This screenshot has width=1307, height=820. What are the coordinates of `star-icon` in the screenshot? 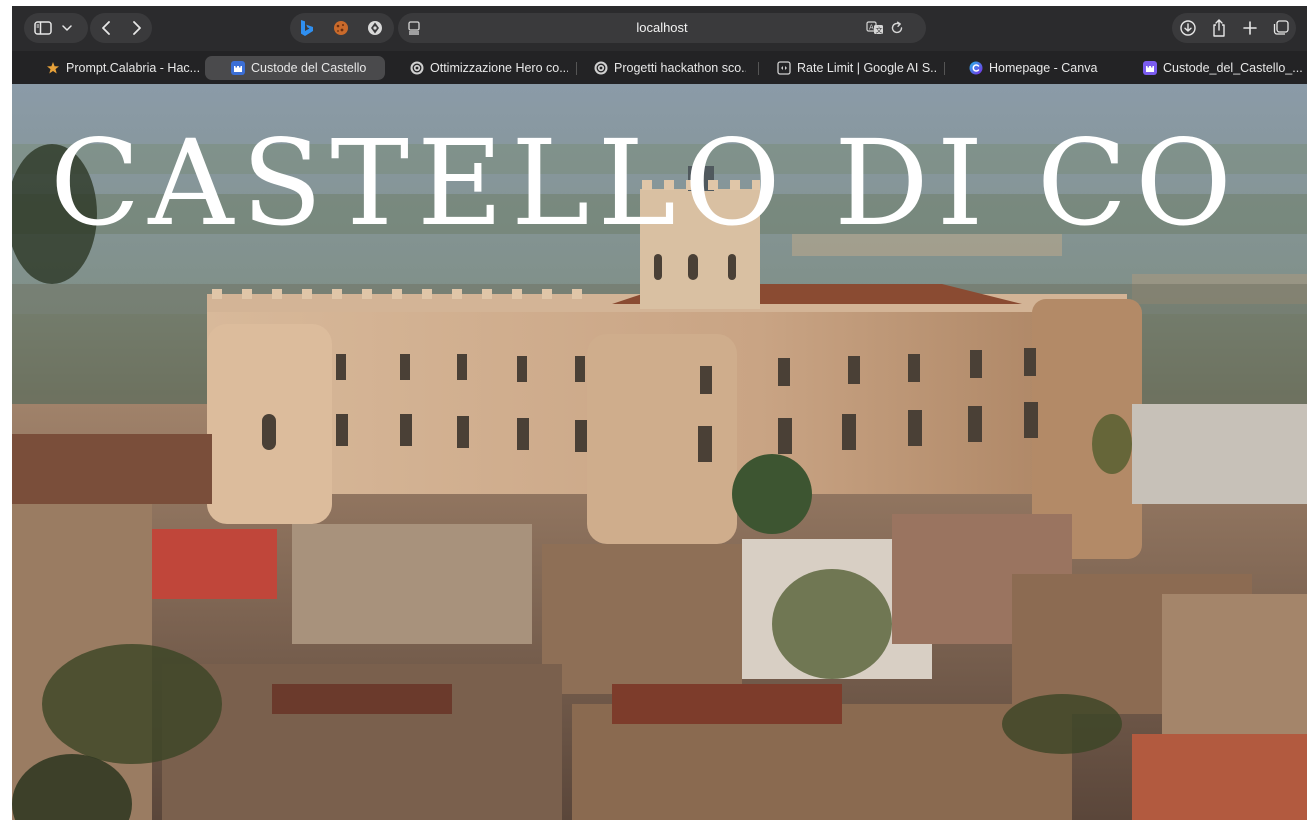 It's located at (53, 68).